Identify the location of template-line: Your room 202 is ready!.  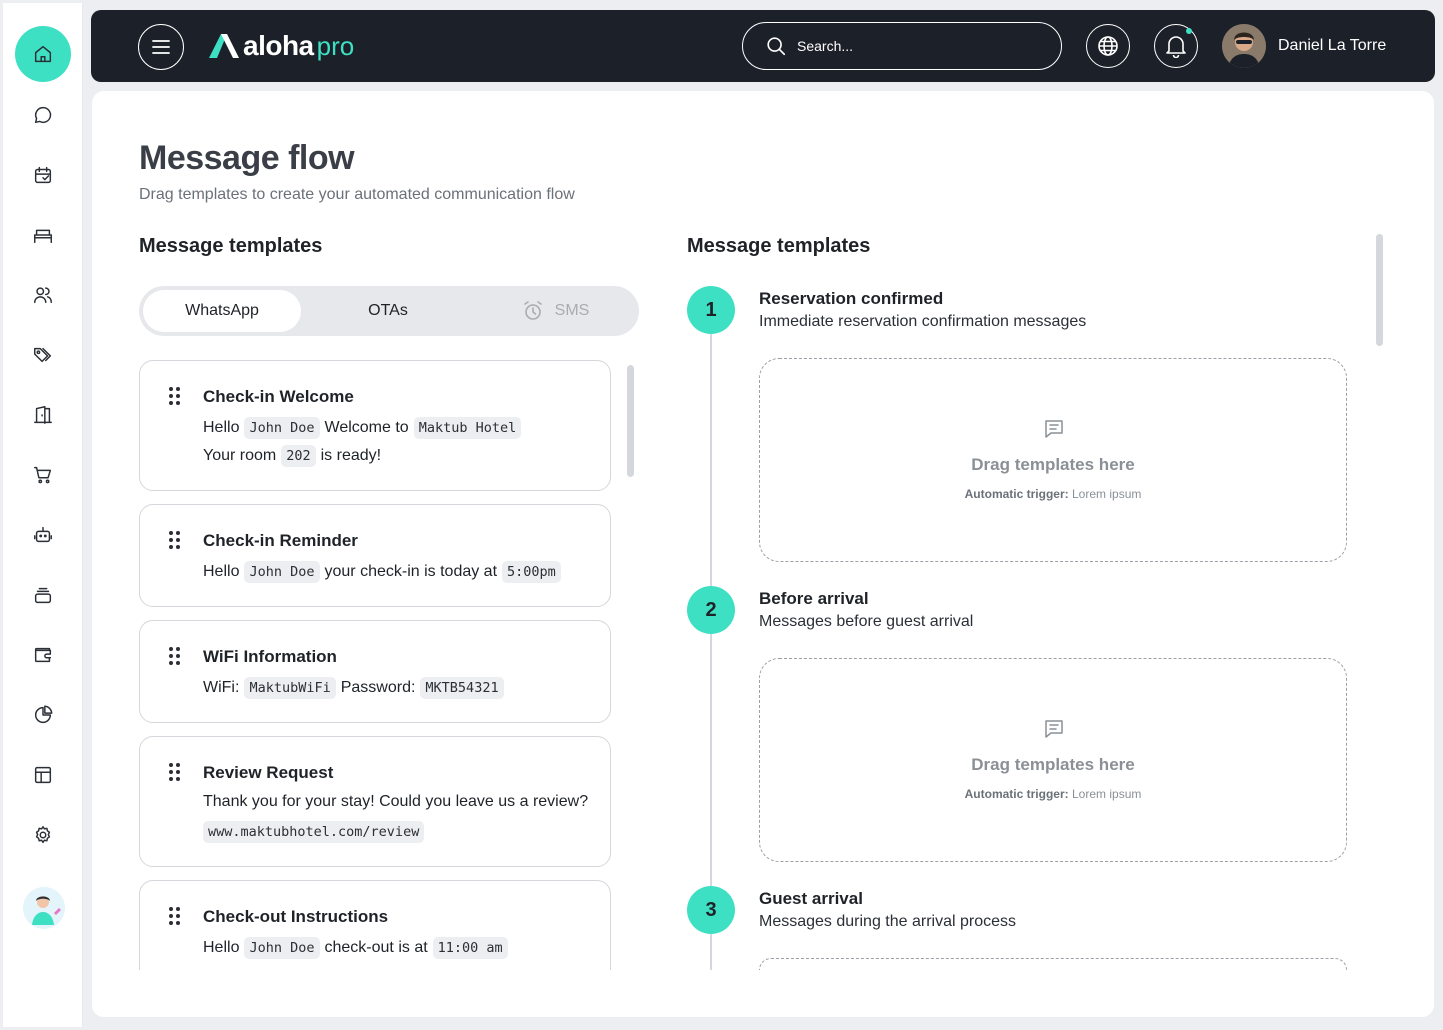
(292, 456).